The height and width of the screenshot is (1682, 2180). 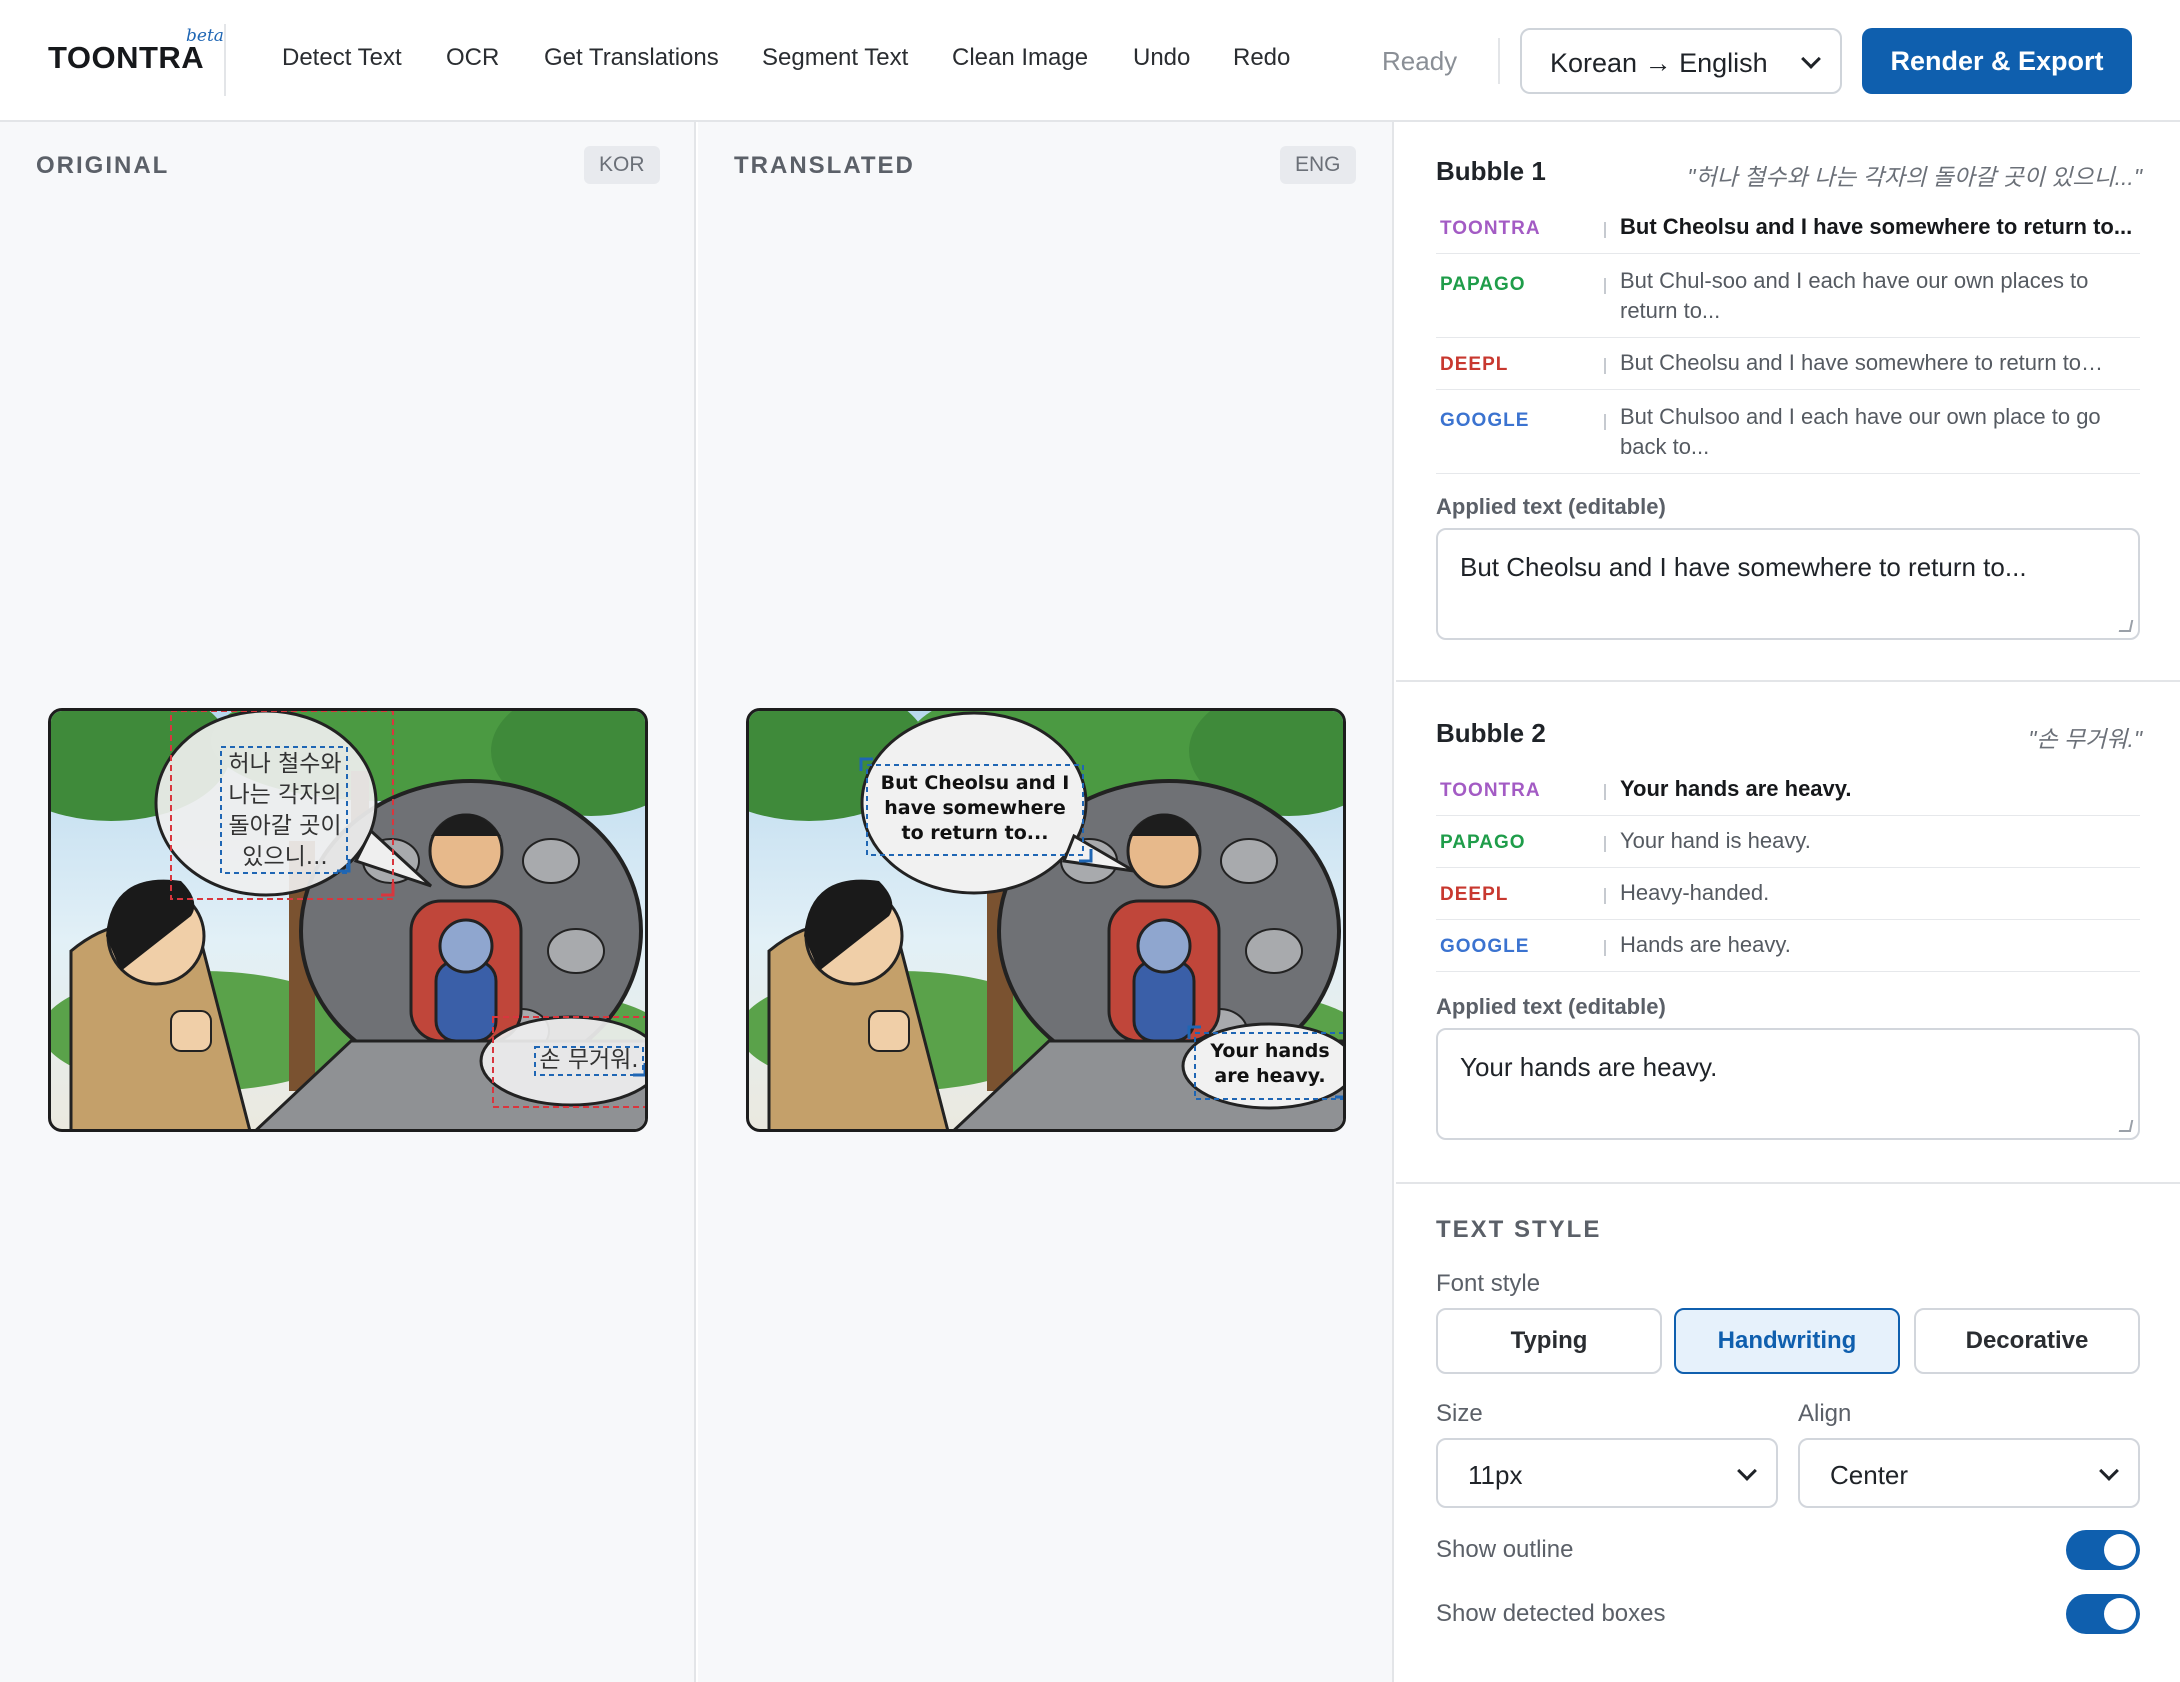 What do you see at coordinates (1736, 788) in the screenshot?
I see `engine-text: Your hands are heavy.` at bounding box center [1736, 788].